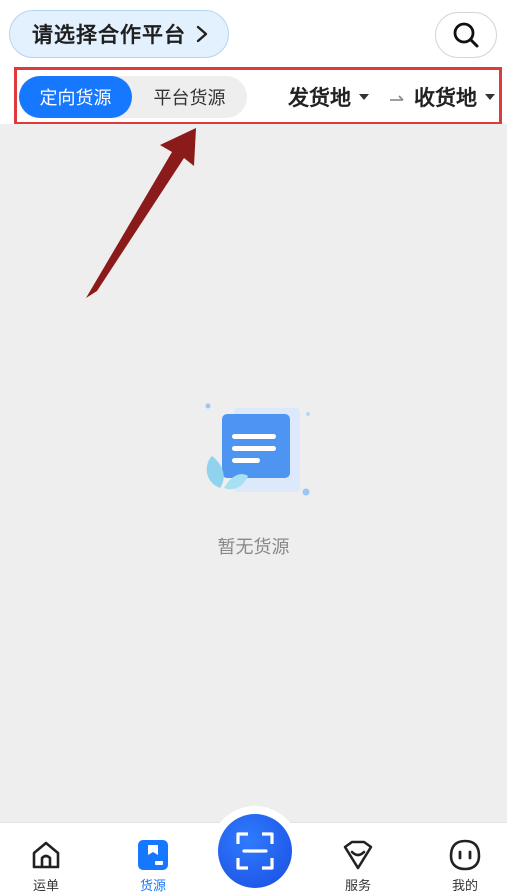  I want to click on tab-mine: 我的, so click(465, 859).